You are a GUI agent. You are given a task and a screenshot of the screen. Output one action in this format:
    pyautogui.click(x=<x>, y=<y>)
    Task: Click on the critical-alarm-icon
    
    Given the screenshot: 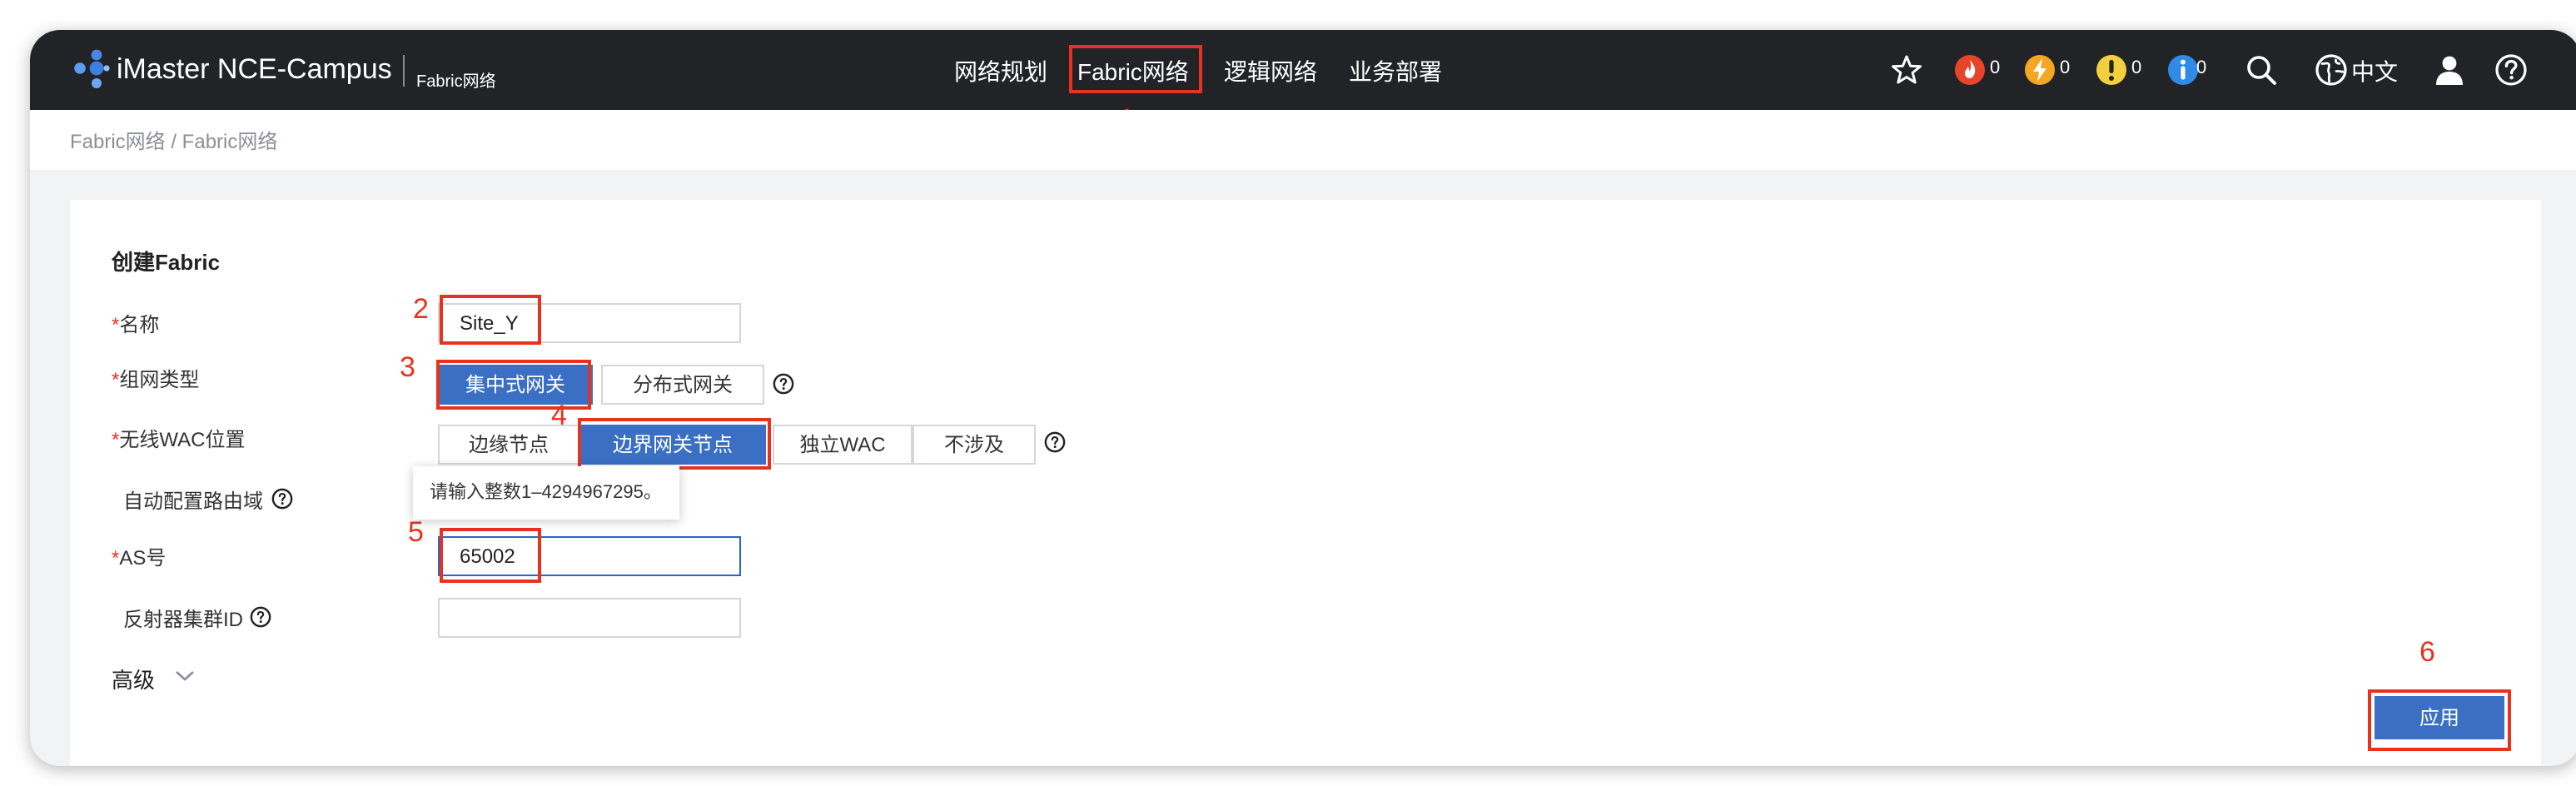 What is the action you would take?
    pyautogui.click(x=1970, y=70)
    